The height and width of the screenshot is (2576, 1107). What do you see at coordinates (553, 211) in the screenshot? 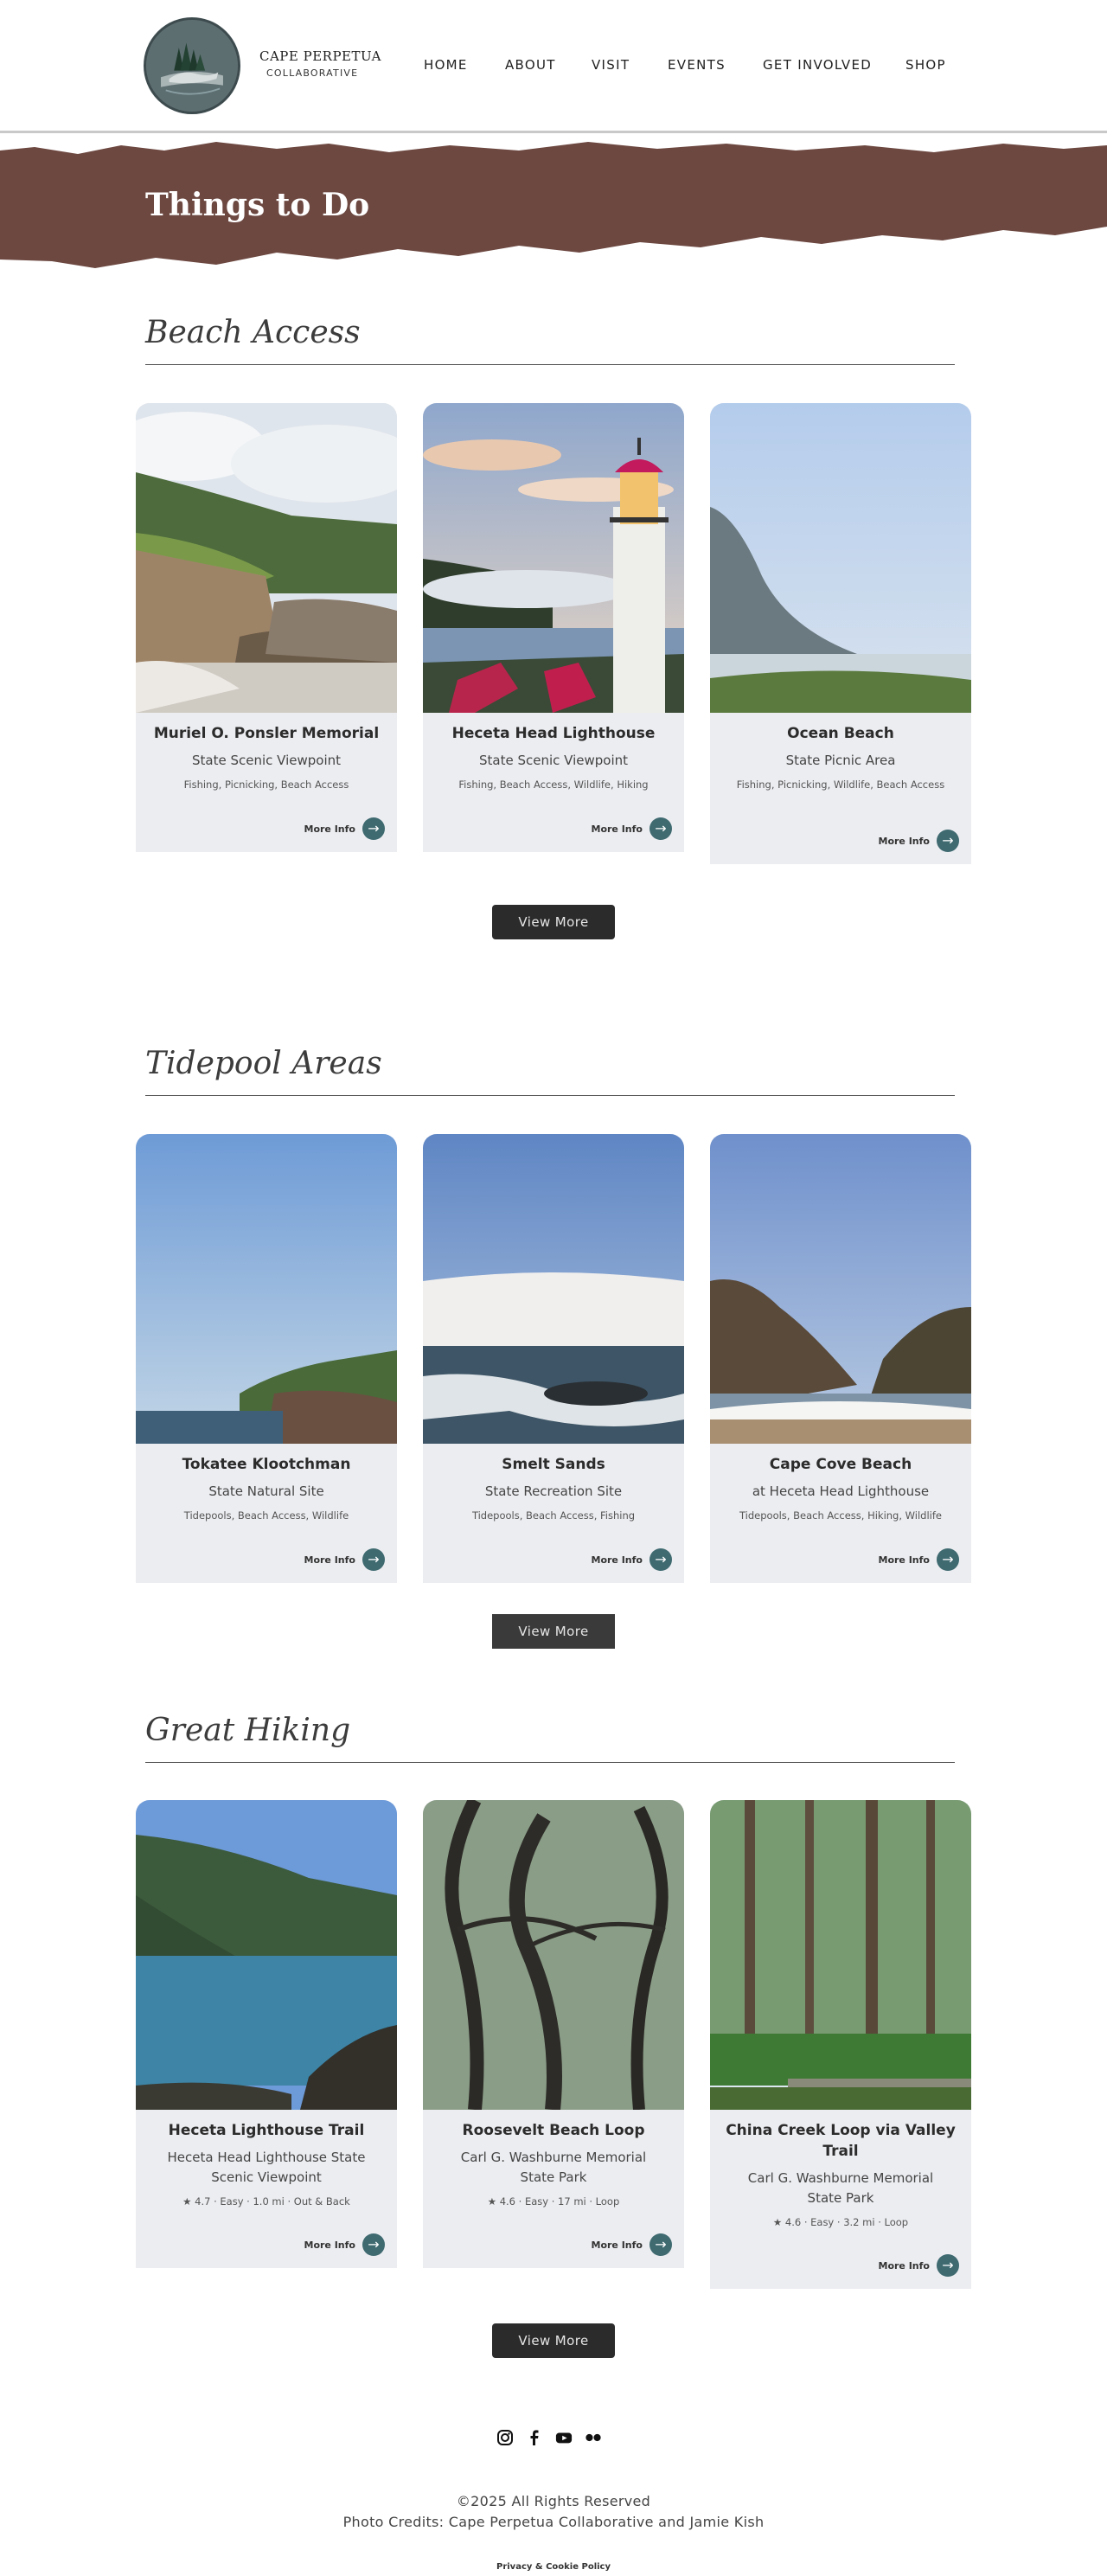
I see `page-banner: Things to Do` at bounding box center [553, 211].